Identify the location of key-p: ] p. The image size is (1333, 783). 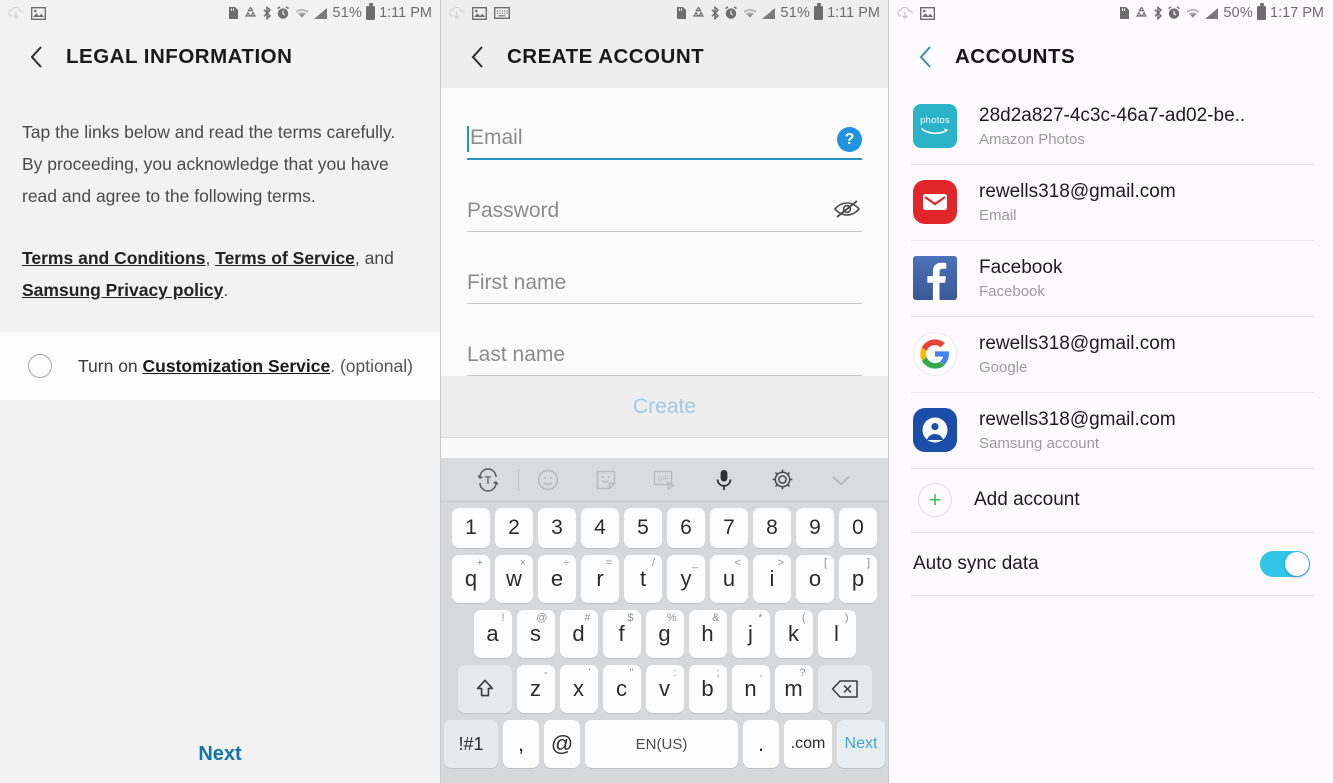
(858, 579).